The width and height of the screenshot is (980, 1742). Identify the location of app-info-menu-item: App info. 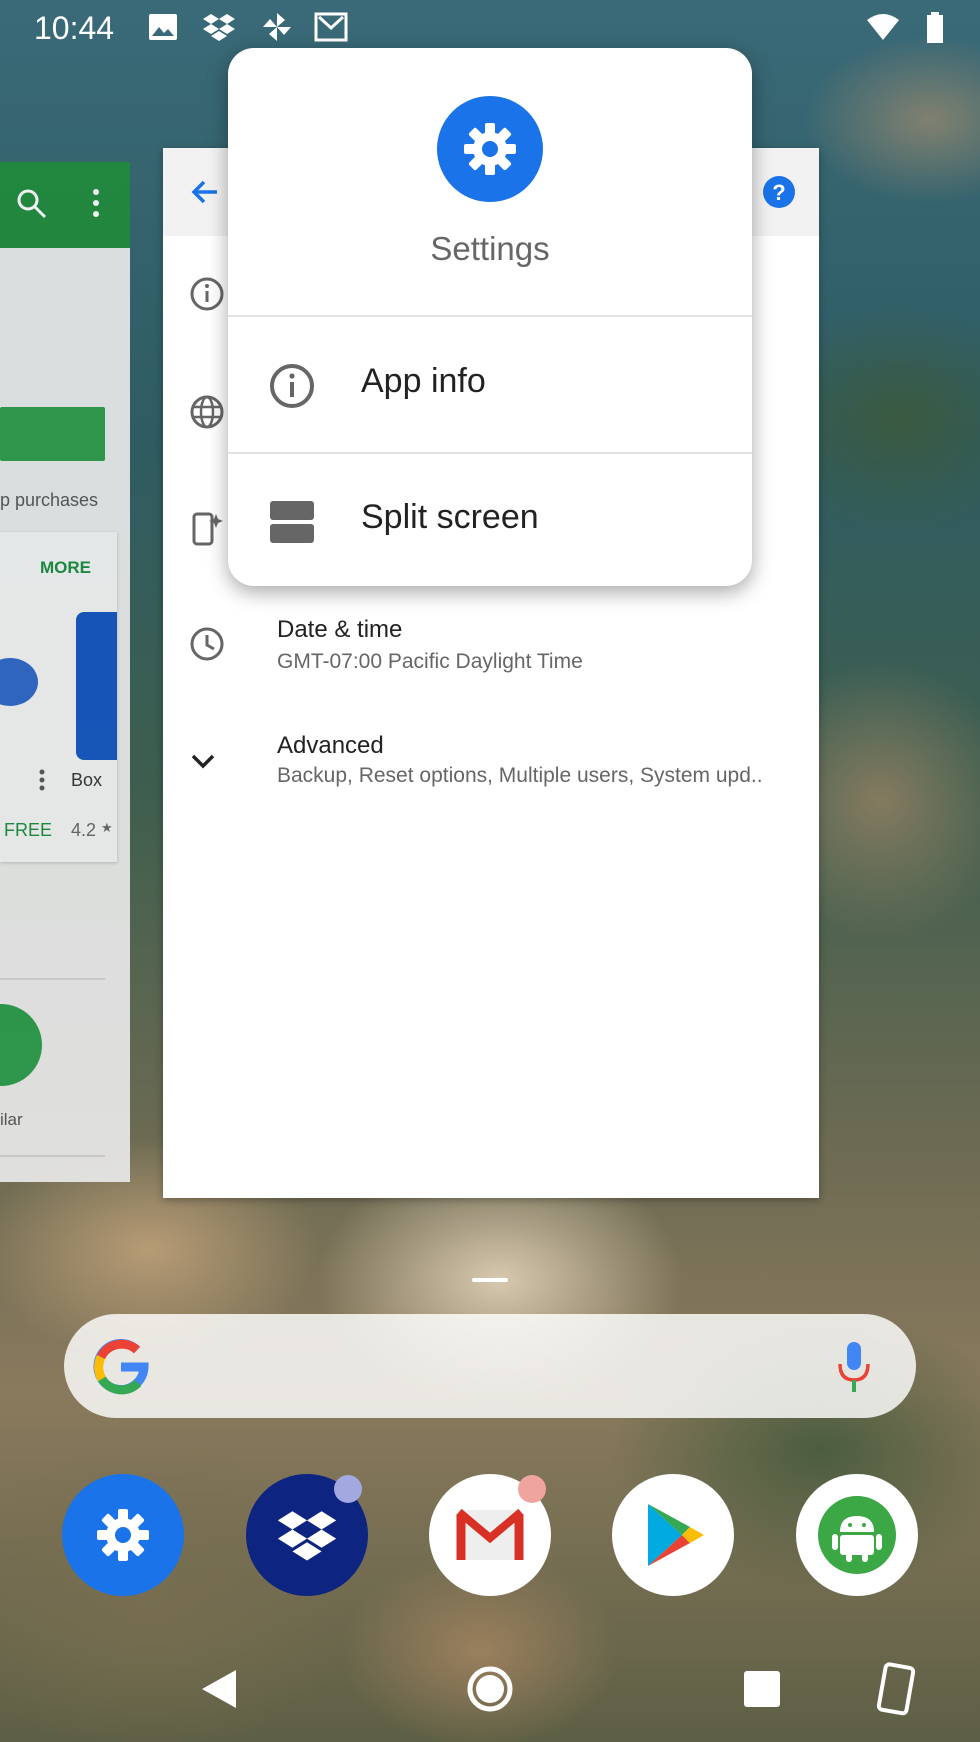
(490, 384).